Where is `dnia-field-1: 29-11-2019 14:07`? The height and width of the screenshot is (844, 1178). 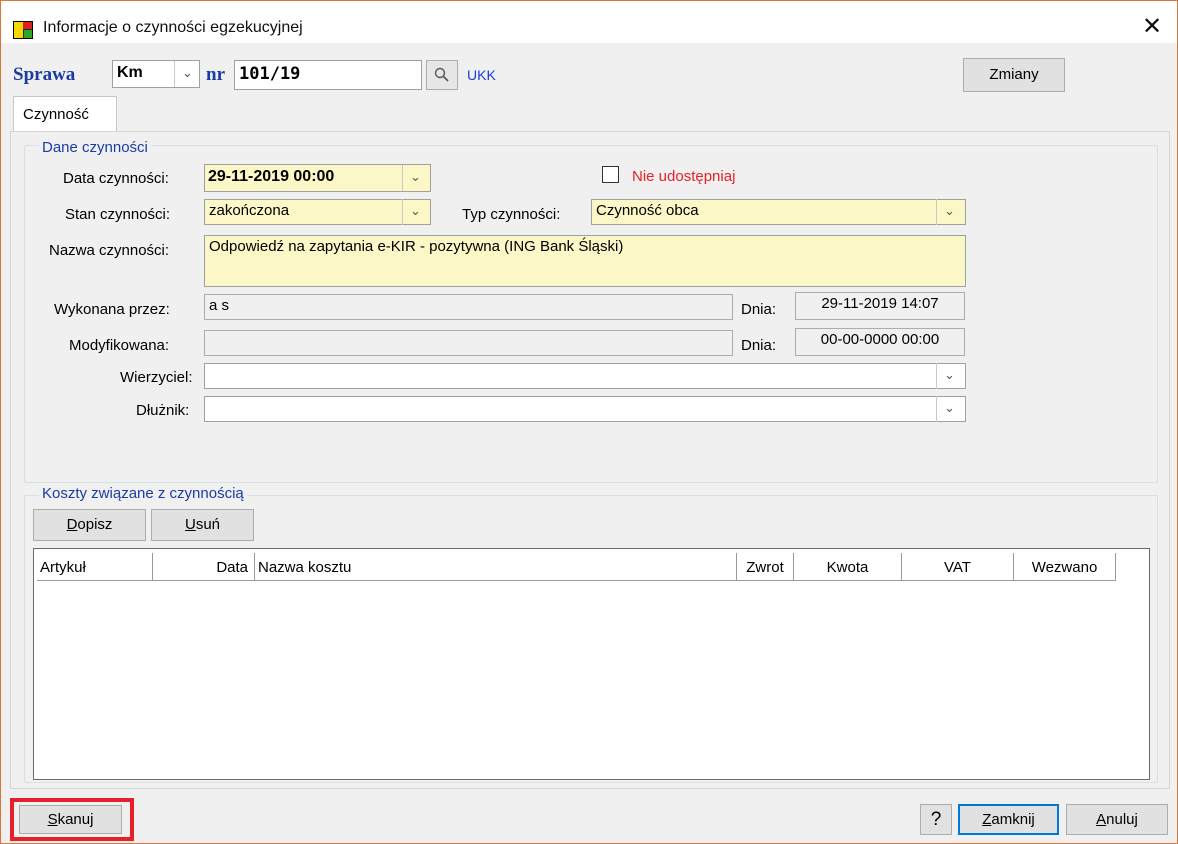 dnia-field-1: 29-11-2019 14:07 is located at coordinates (880, 306).